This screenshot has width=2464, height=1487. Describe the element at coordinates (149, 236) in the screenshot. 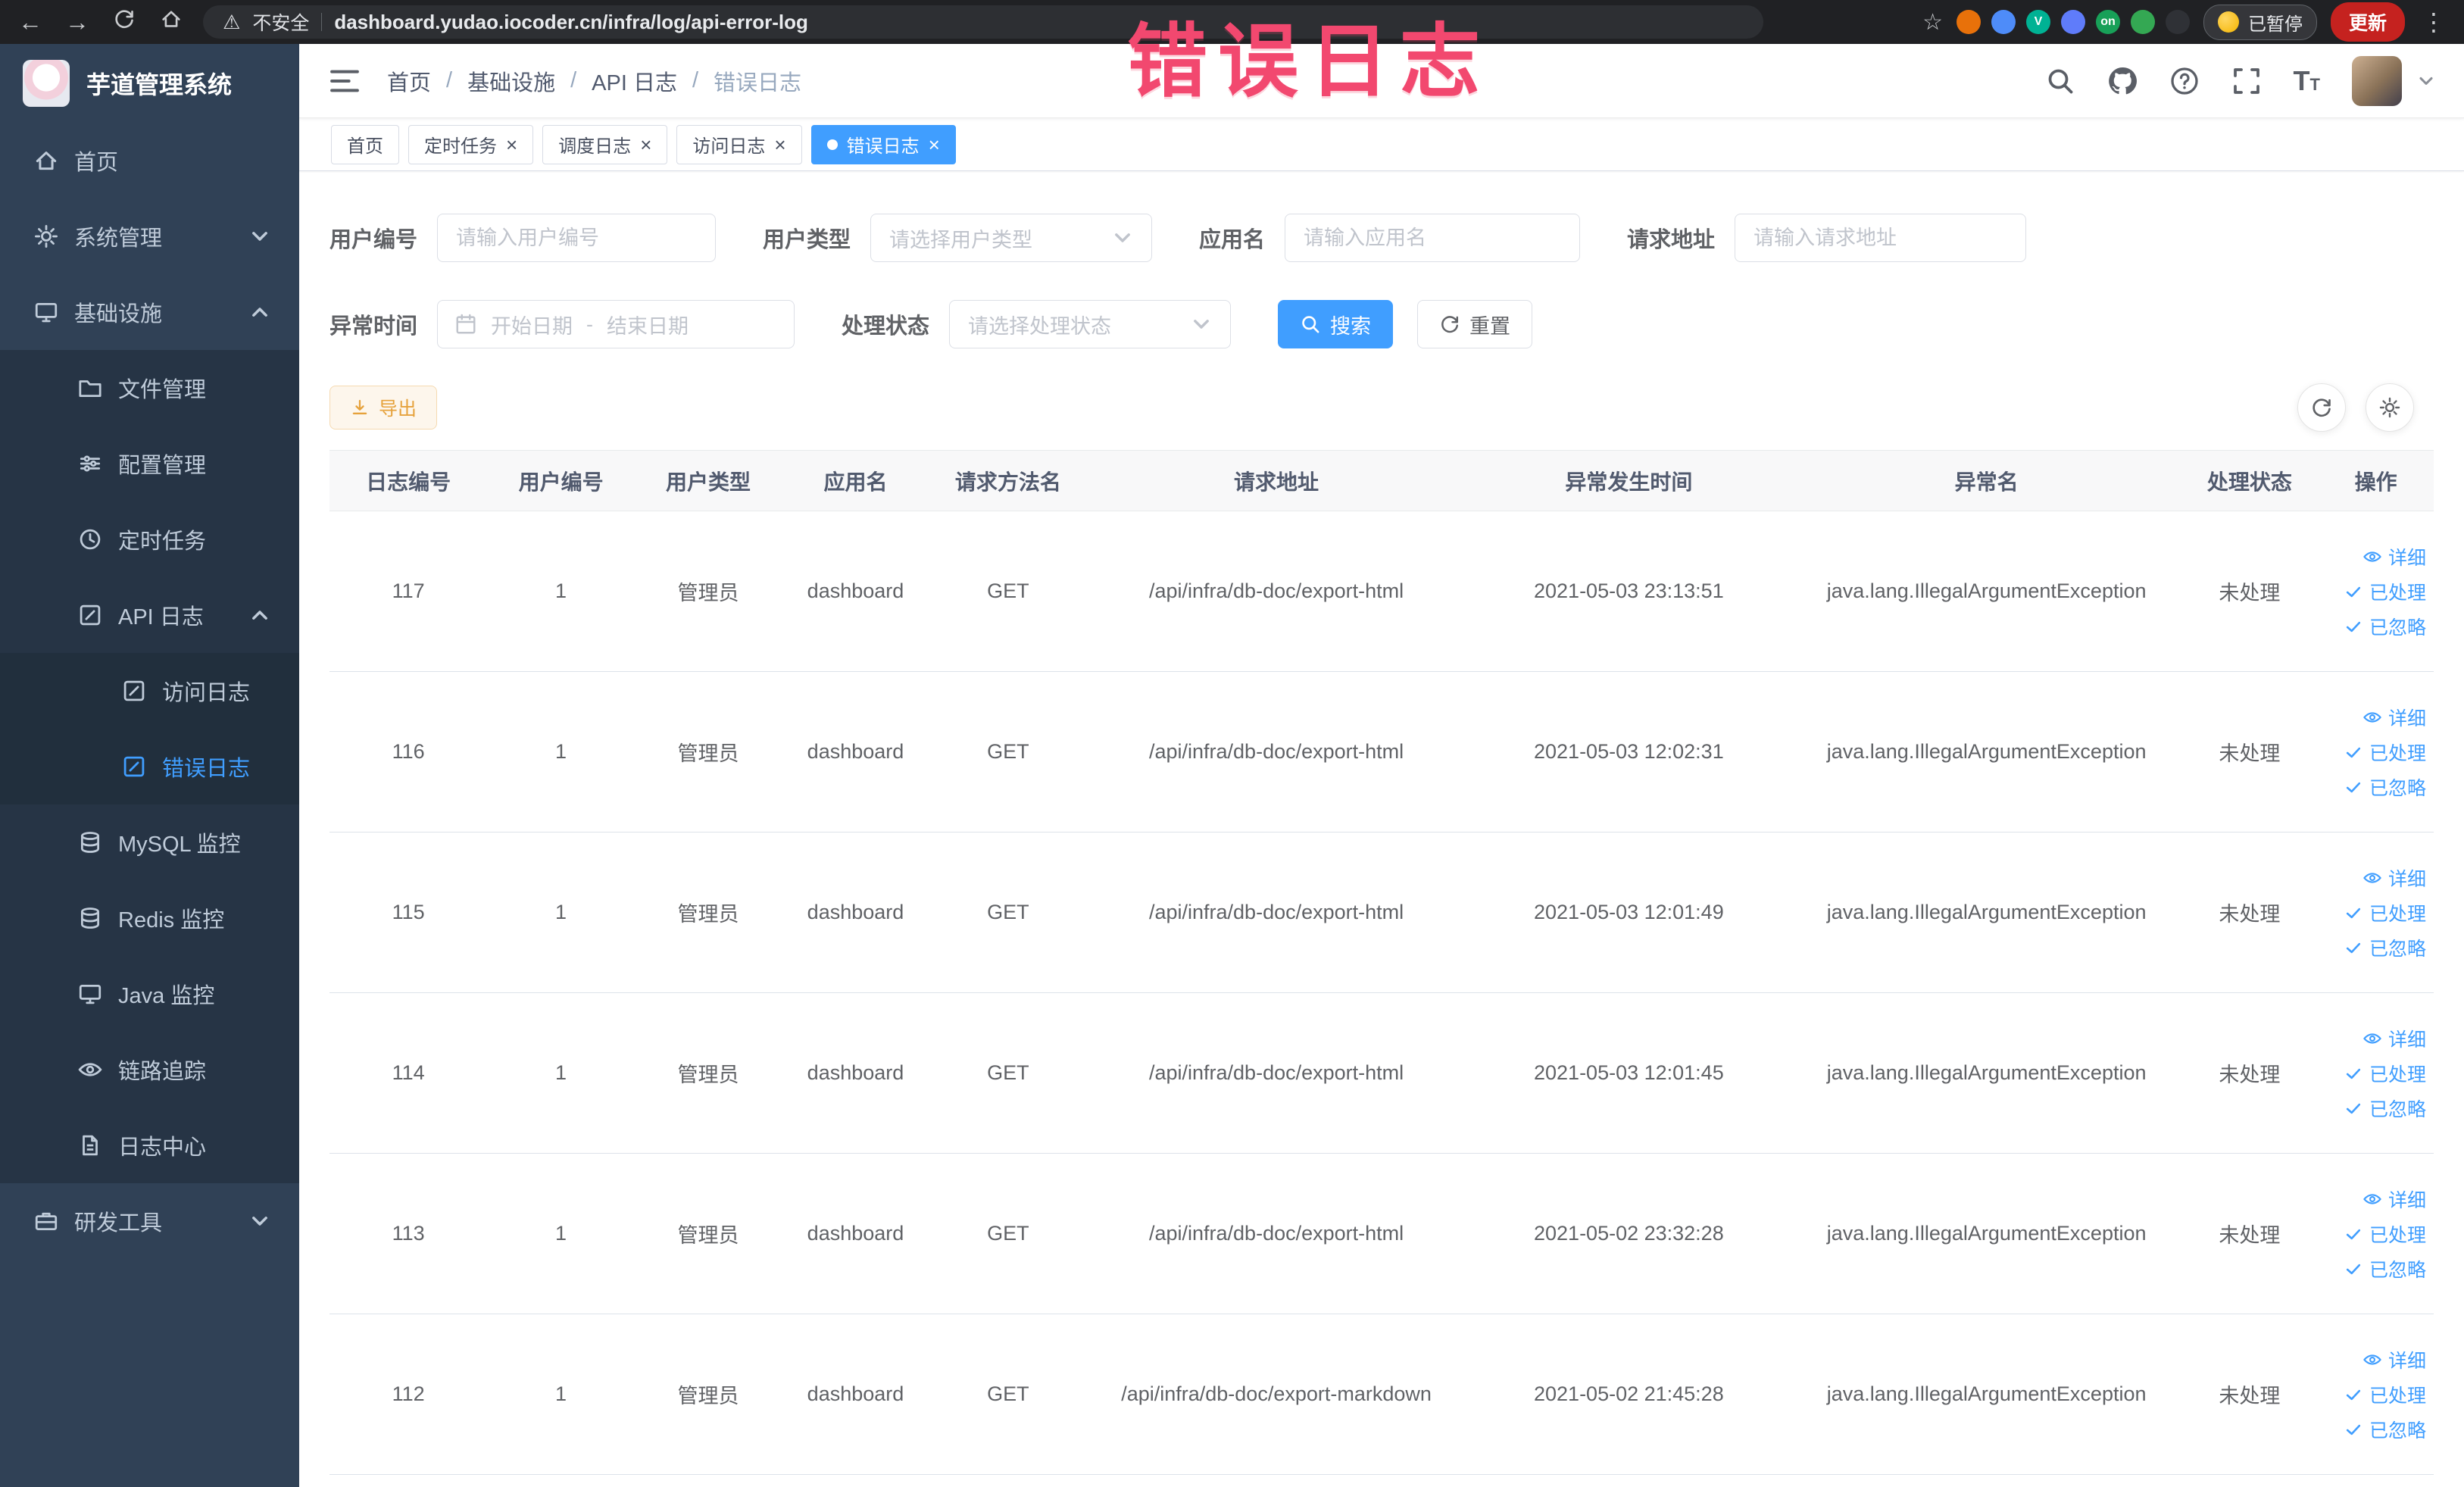

I see `sidebar-item-system-management: 系统管理` at that location.